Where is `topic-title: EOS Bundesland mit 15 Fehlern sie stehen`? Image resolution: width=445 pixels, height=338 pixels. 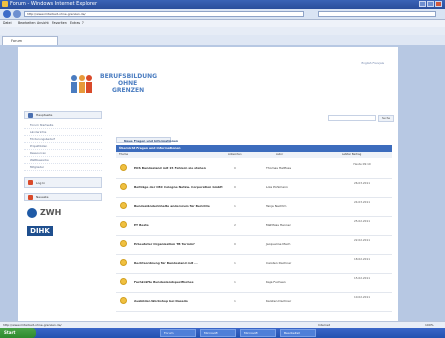
topic-title: EOS Bundesland mit 15 Fehlern sie stehen is located at coordinates (170, 168).